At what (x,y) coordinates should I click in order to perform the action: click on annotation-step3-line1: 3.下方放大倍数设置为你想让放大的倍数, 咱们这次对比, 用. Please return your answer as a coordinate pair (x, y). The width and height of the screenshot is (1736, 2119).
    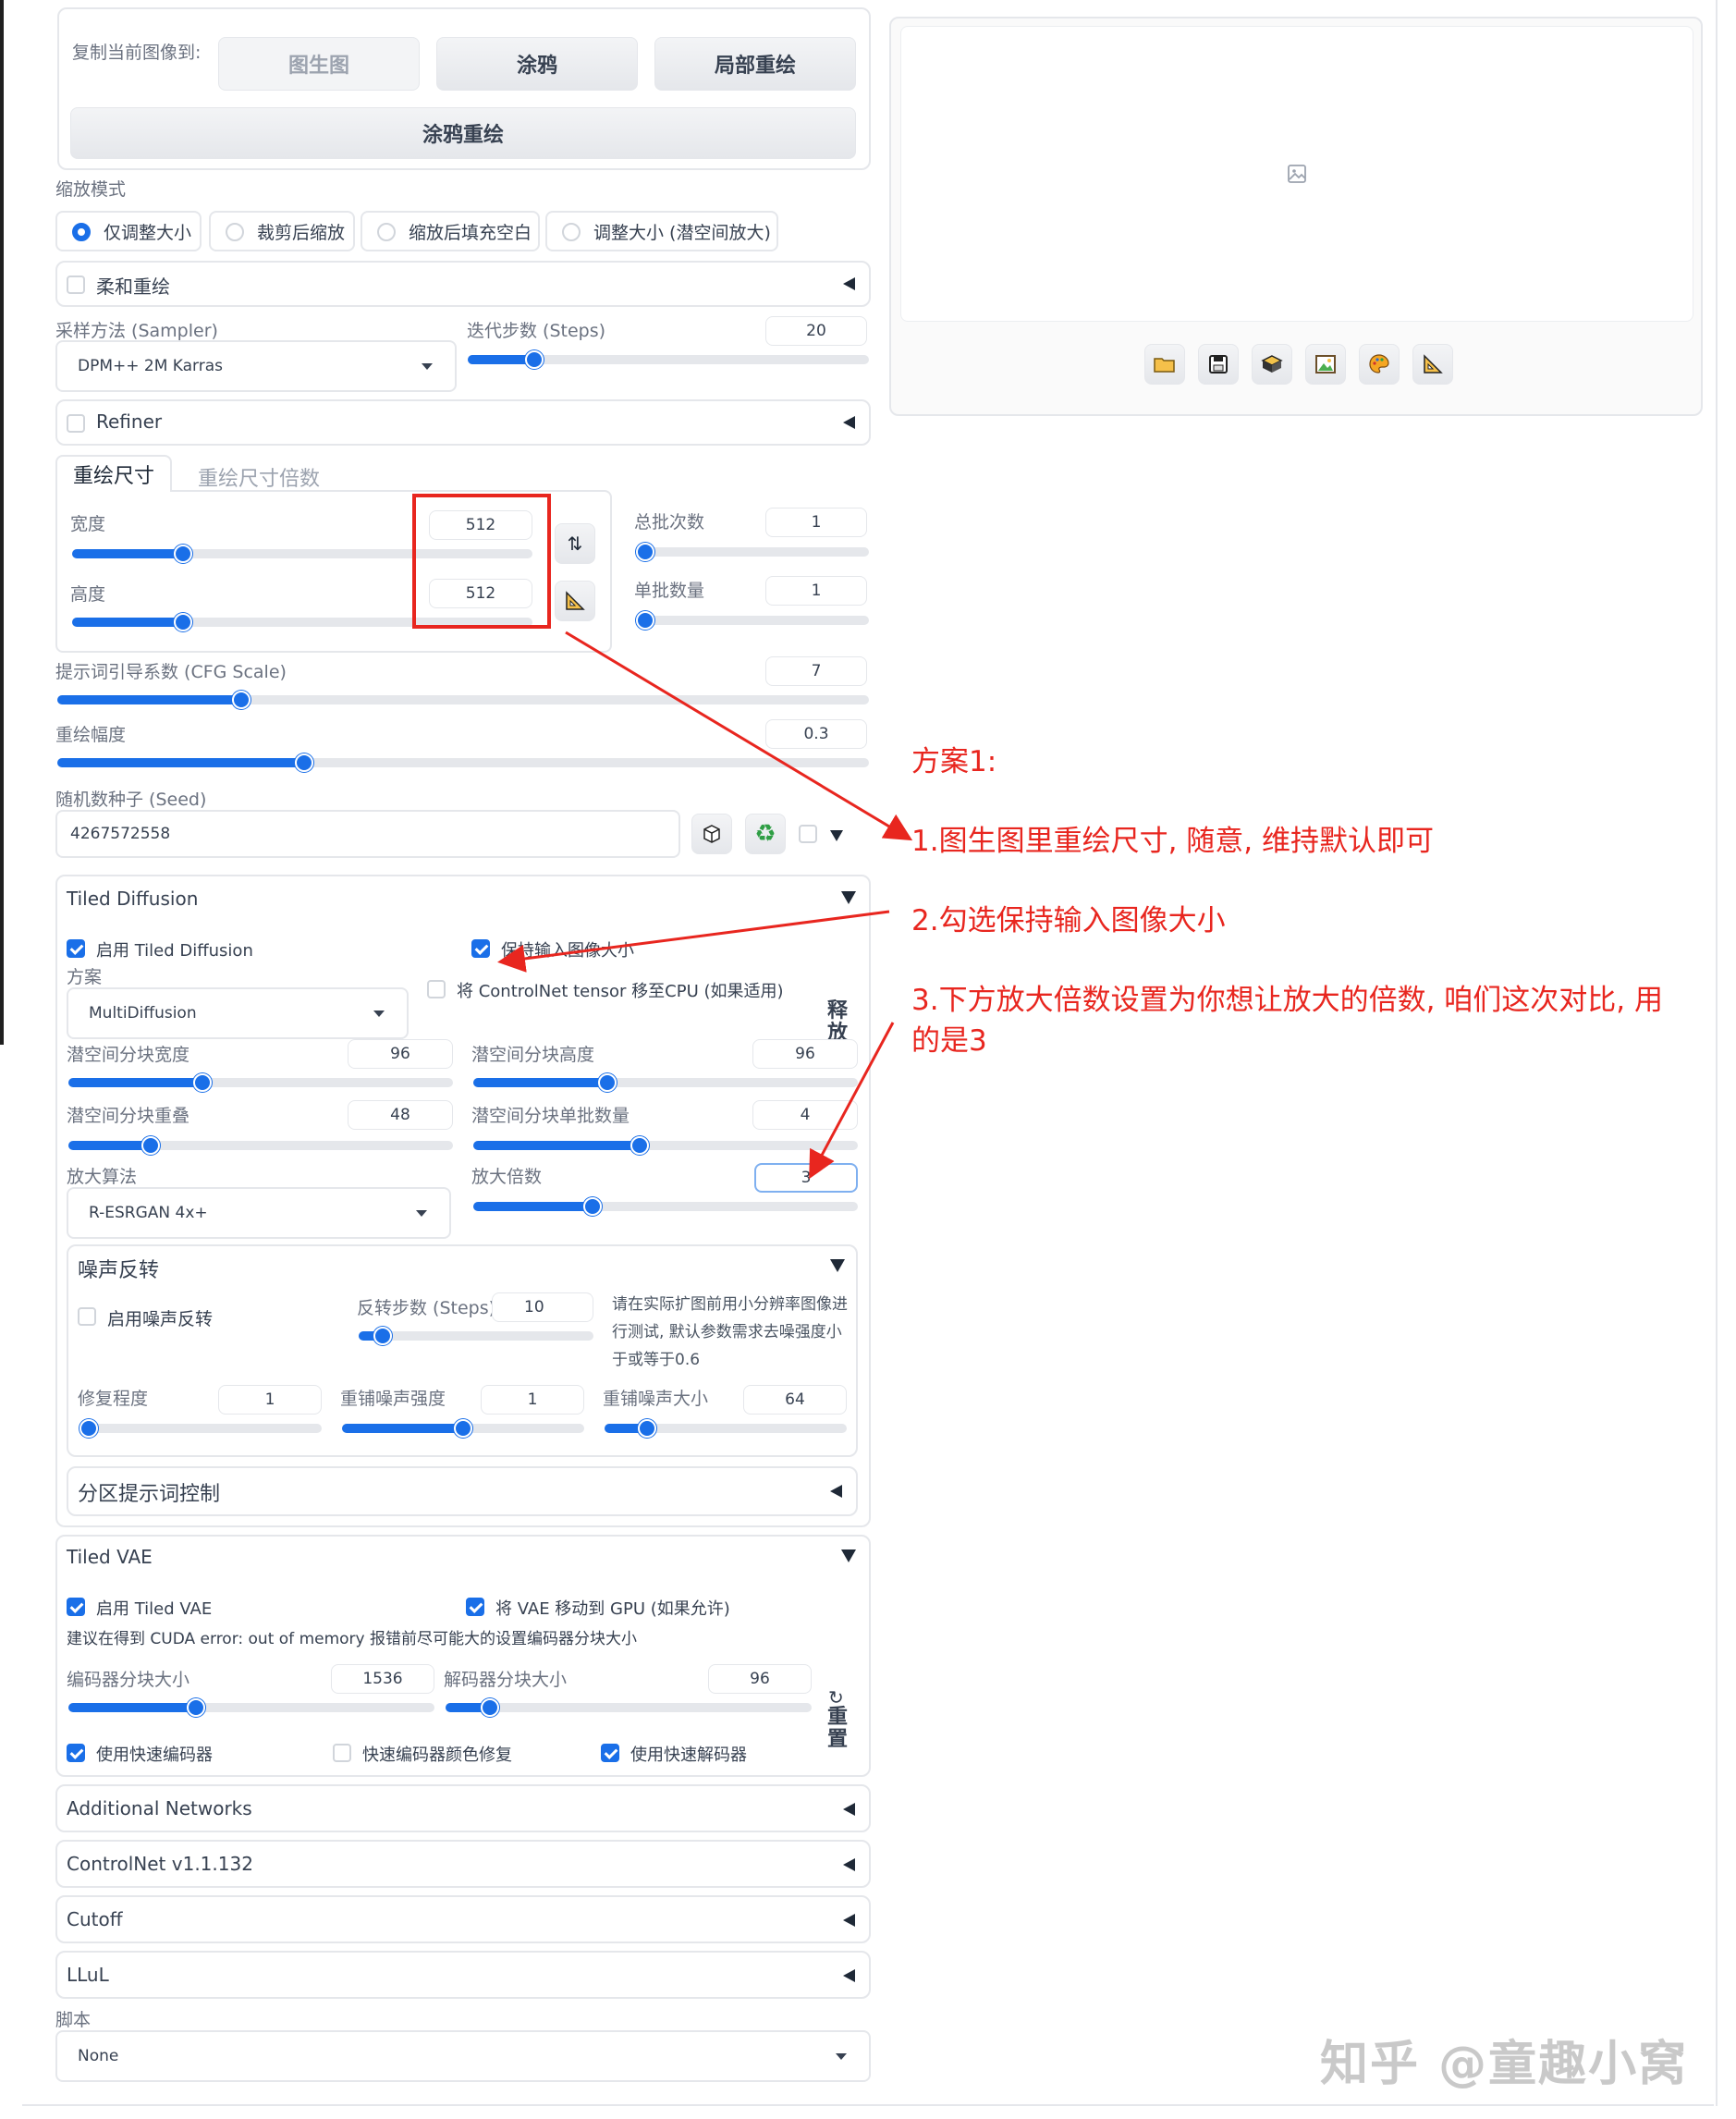
    Looking at the image, I should click on (1287, 1000).